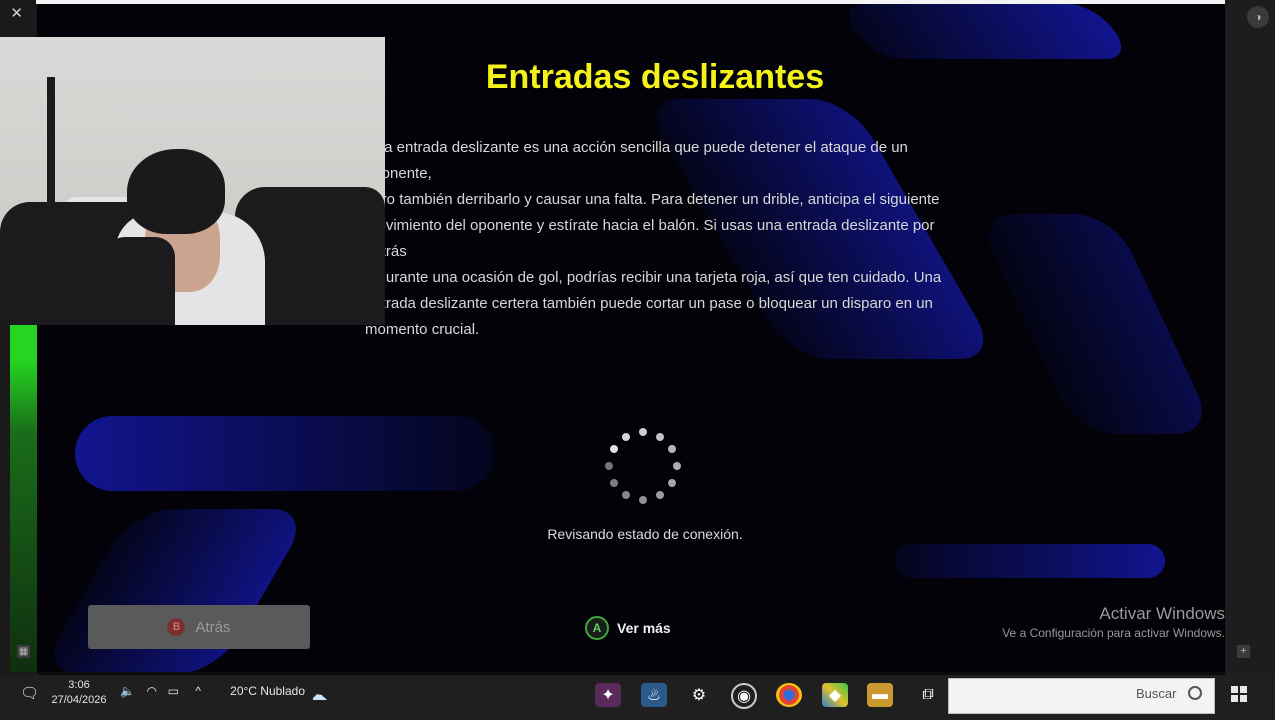  What do you see at coordinates (699, 695) in the screenshot?
I see `settings-icon: ⚙` at bounding box center [699, 695].